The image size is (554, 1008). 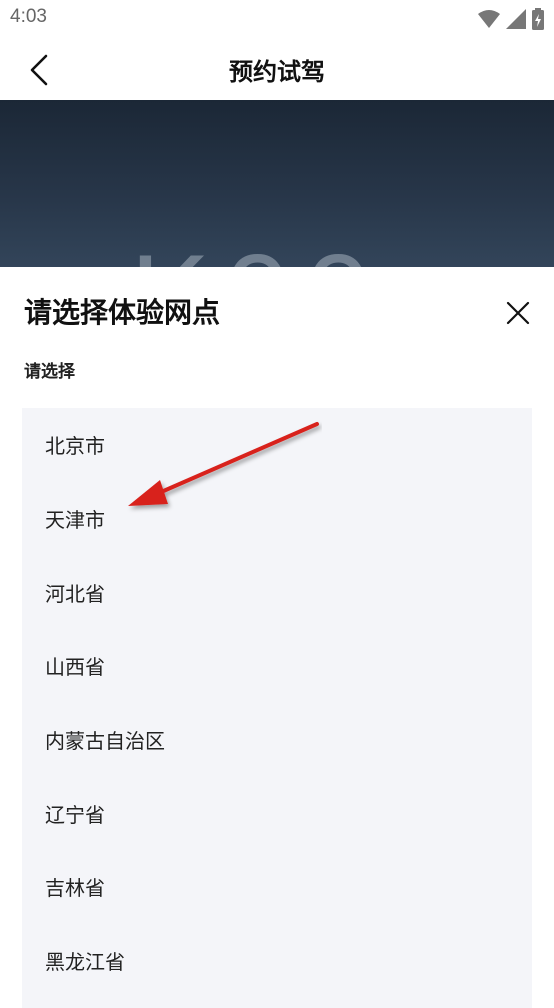 What do you see at coordinates (49, 372) in the screenshot?
I see `sheet-subtitle: 请选择` at bounding box center [49, 372].